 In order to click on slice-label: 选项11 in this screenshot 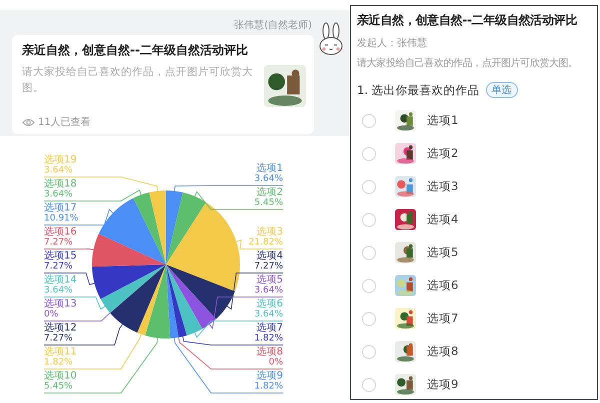, I will do `click(60, 352)`.